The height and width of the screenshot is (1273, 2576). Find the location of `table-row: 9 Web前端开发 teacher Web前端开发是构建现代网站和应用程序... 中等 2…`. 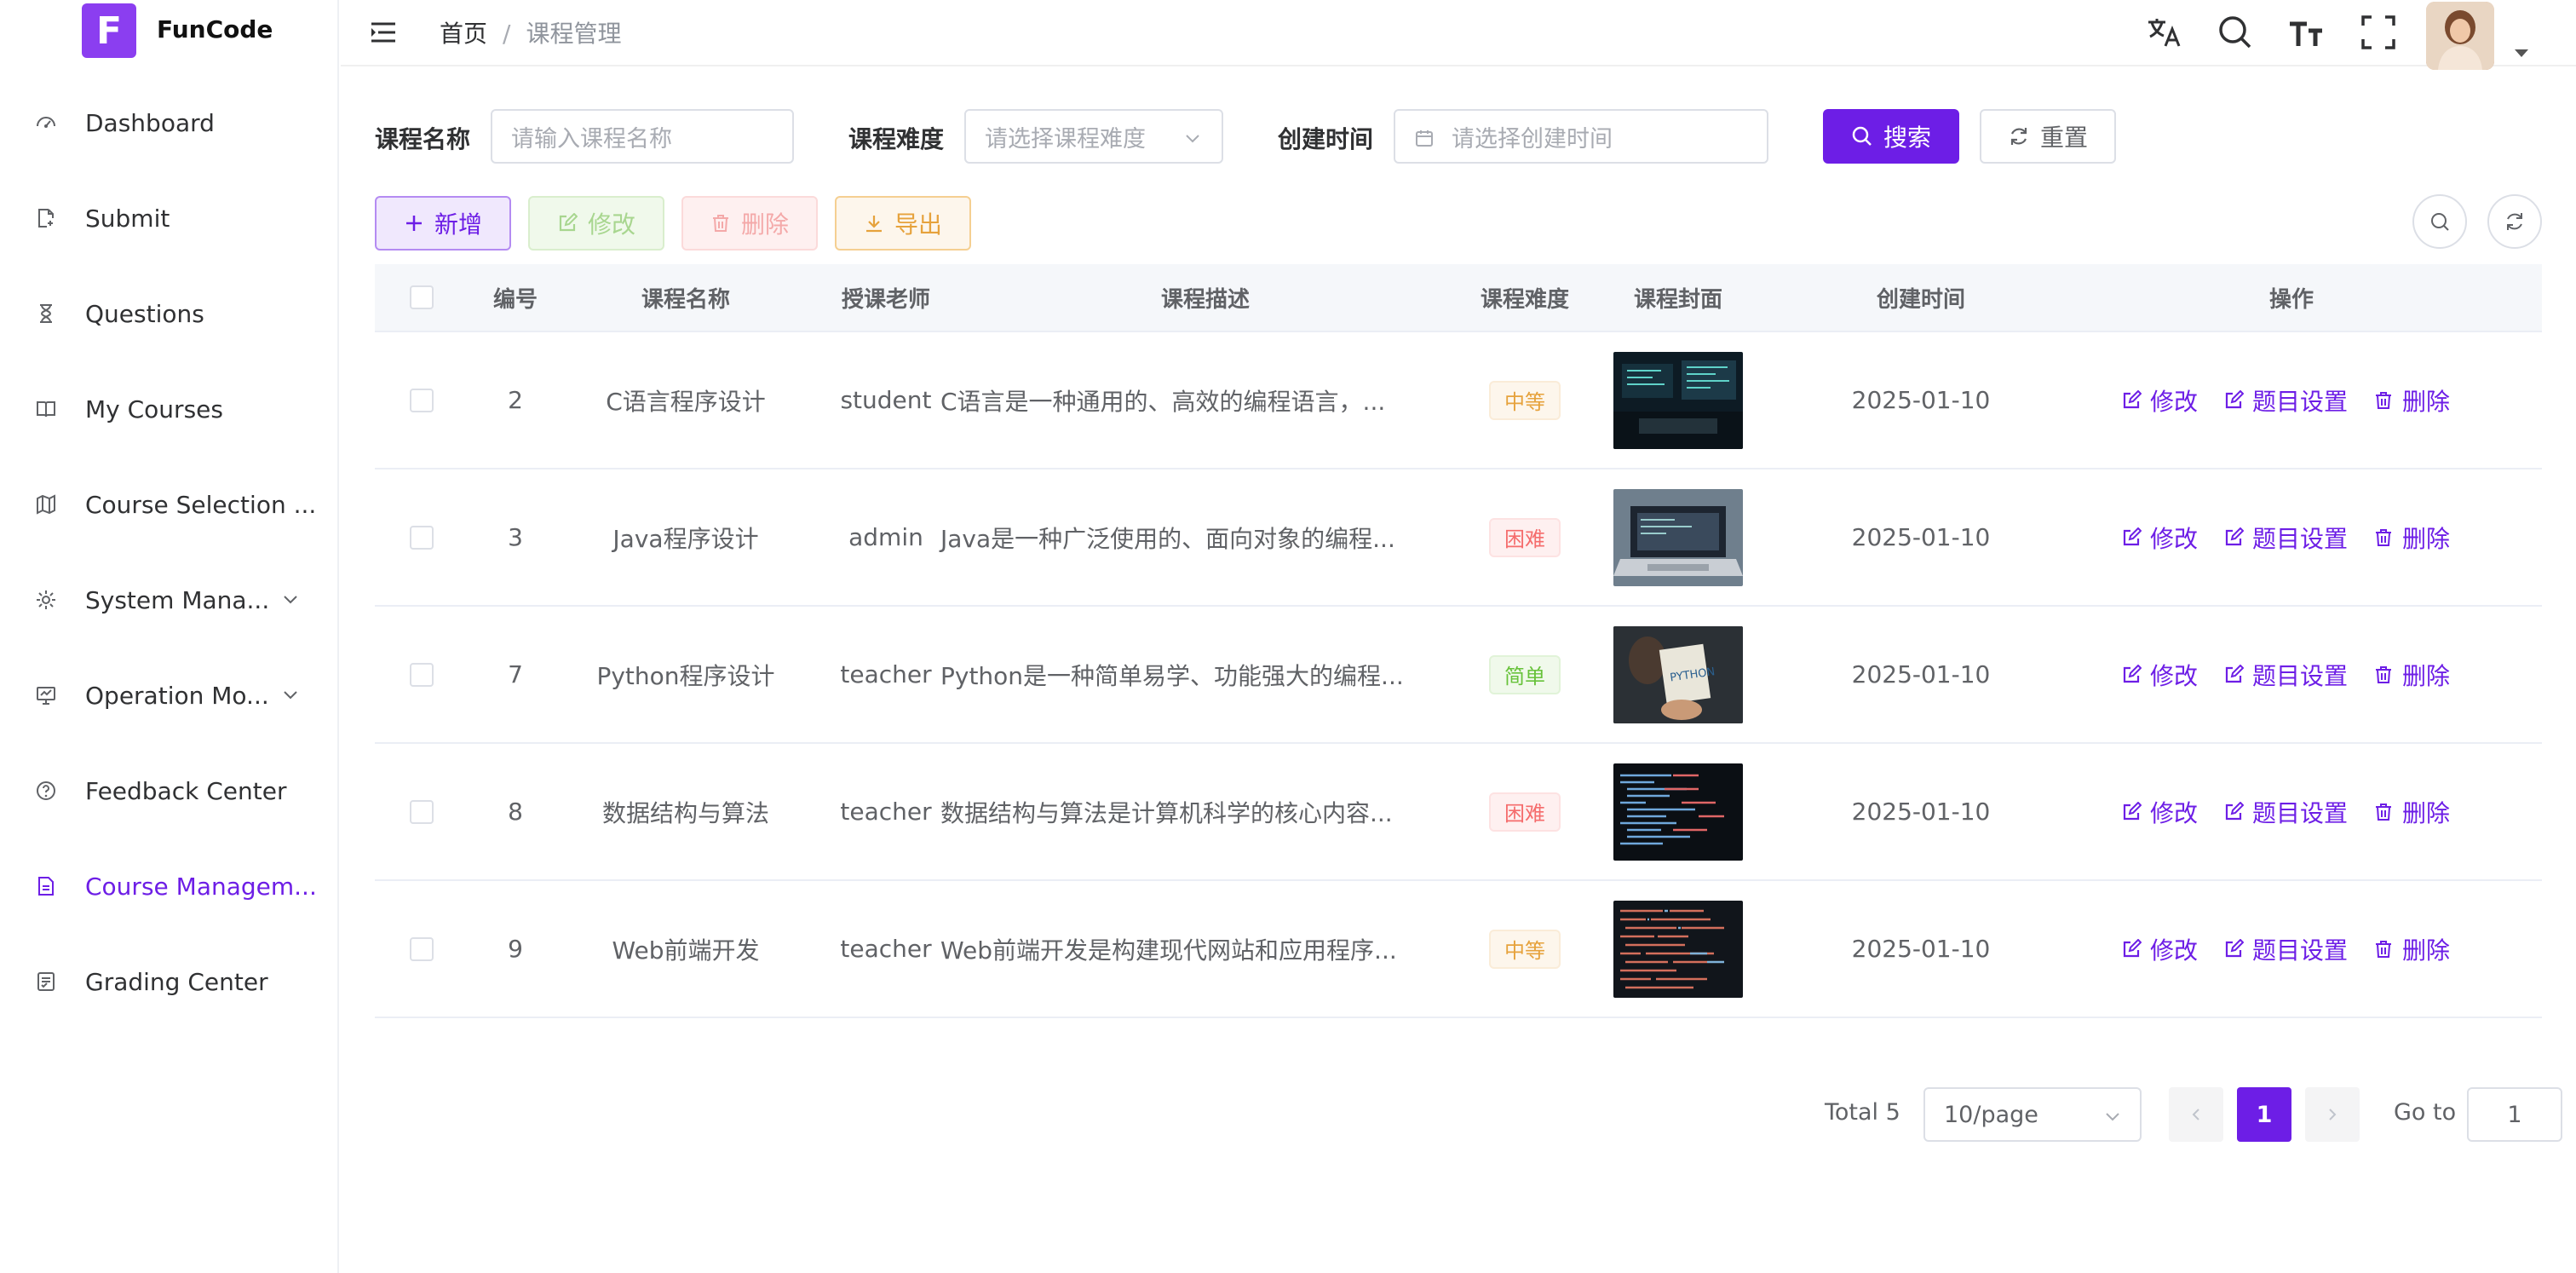

table-row: 9 Web前端开发 teacher Web前端开发是构建现代网站和应用程序... 中等 2… is located at coordinates (1459, 949).